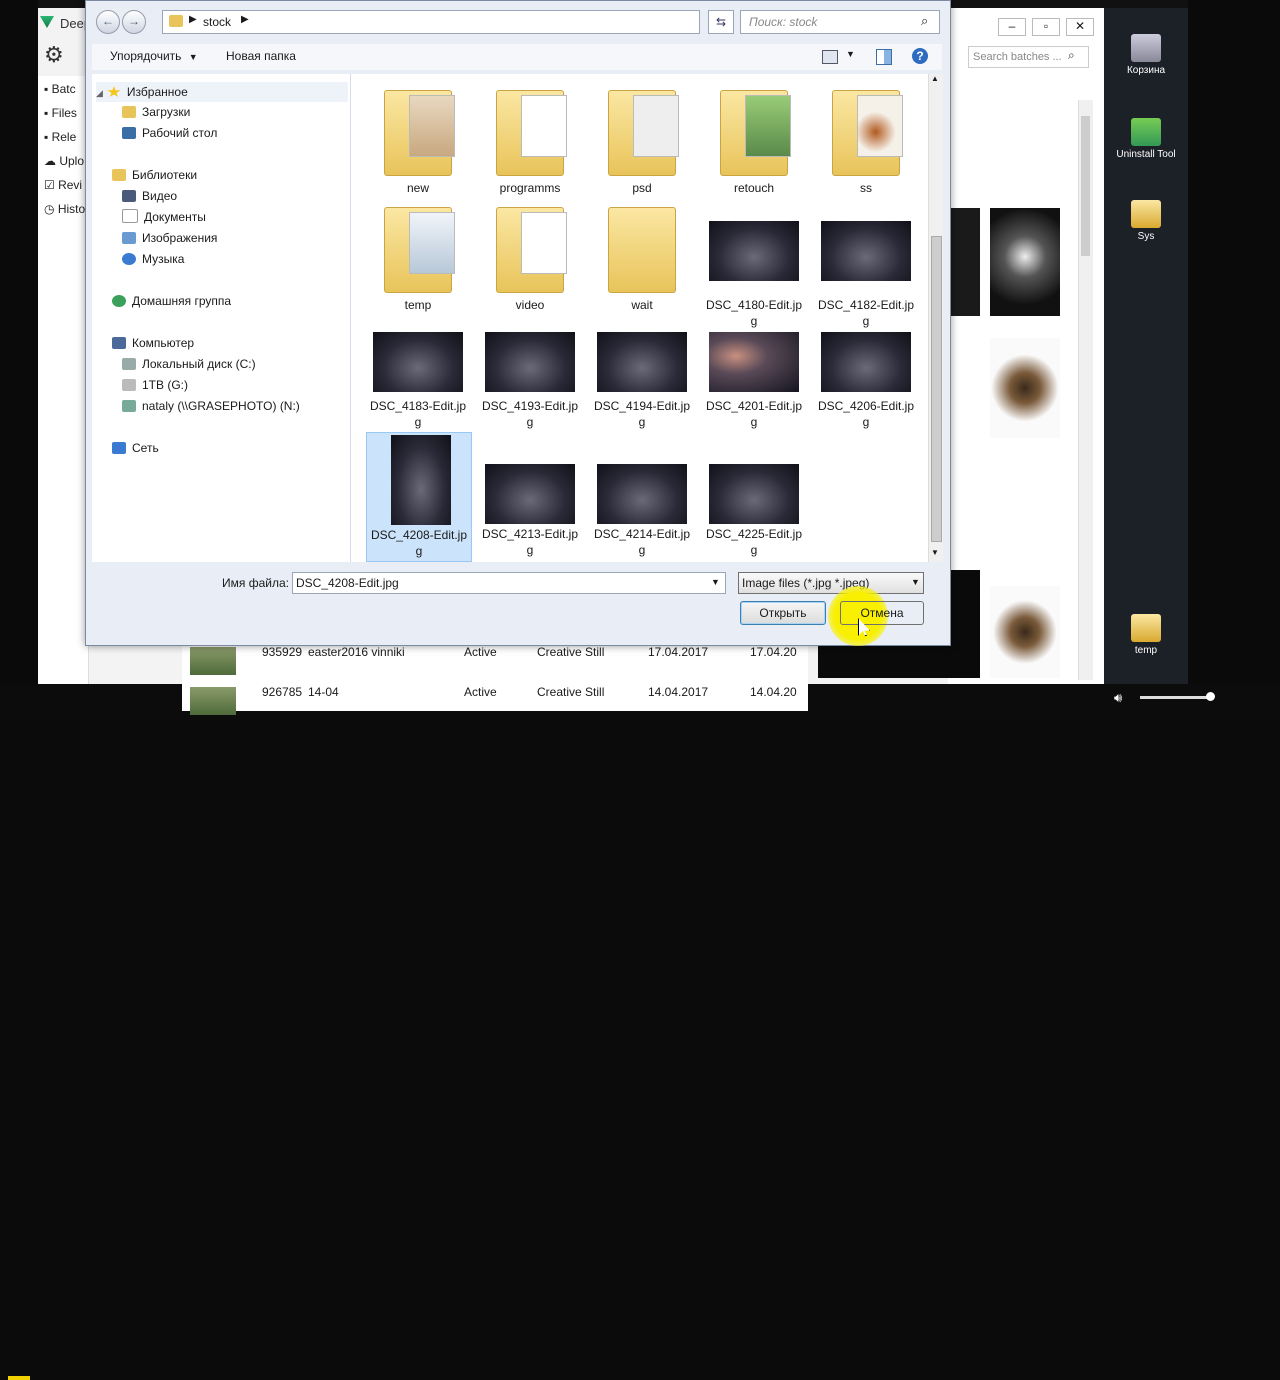 This screenshot has height=1380, width=1280. I want to click on folder-item: new, so click(418, 138).